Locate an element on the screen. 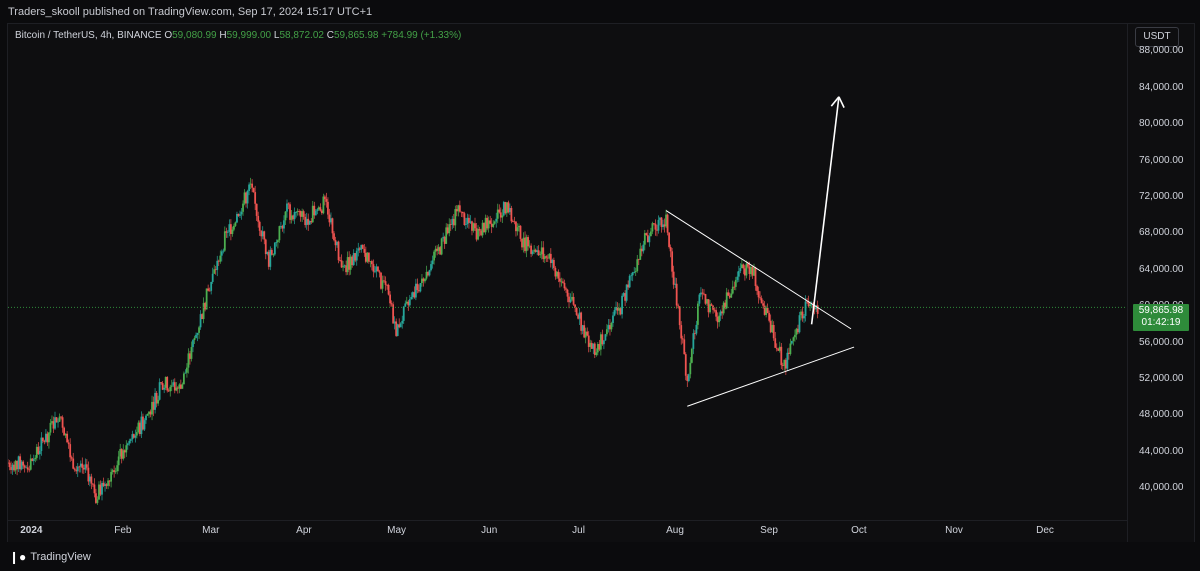  last-price-badge: 59,865.98 01:42:19 is located at coordinates (1161, 317).